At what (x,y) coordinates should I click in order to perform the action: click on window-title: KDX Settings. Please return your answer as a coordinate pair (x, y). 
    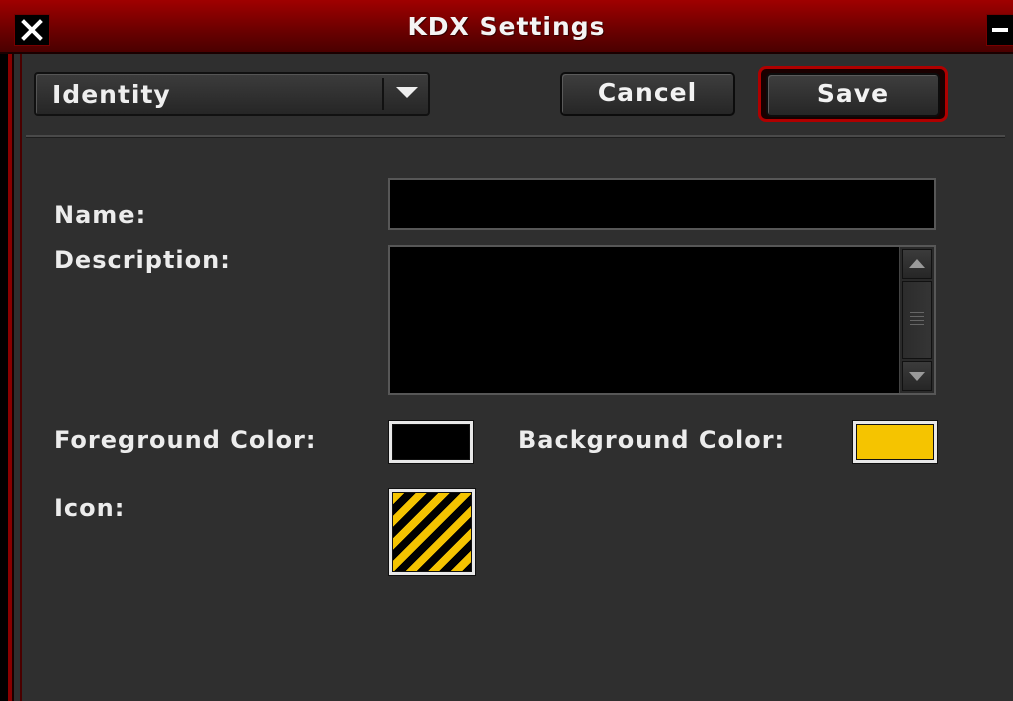
    Looking at the image, I should click on (506, 26).